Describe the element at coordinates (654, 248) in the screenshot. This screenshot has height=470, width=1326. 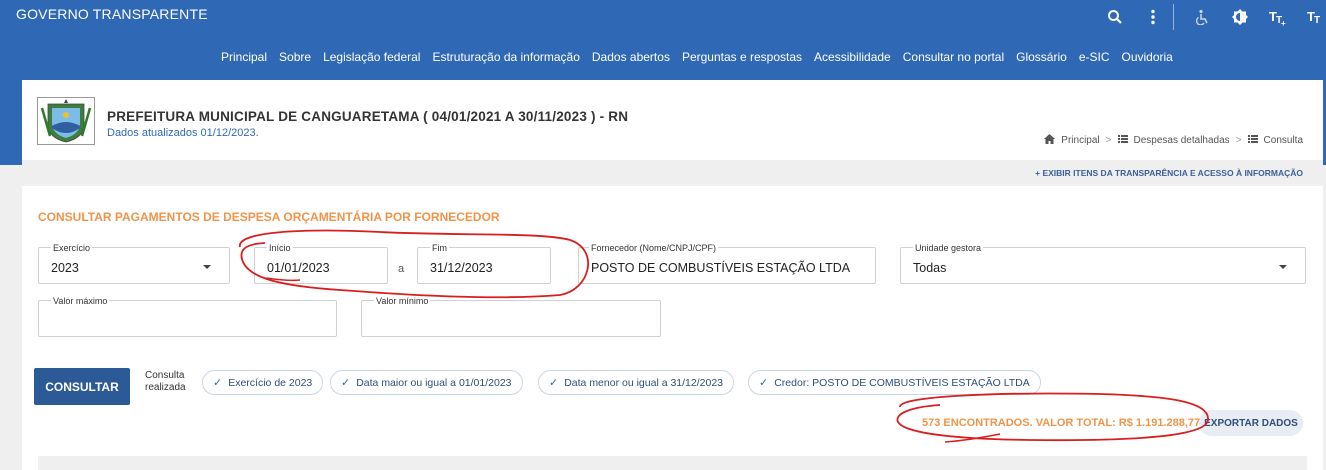
I see `fornecedor-label: Fornecedor (Nome/CNPJ/CPF)` at that location.